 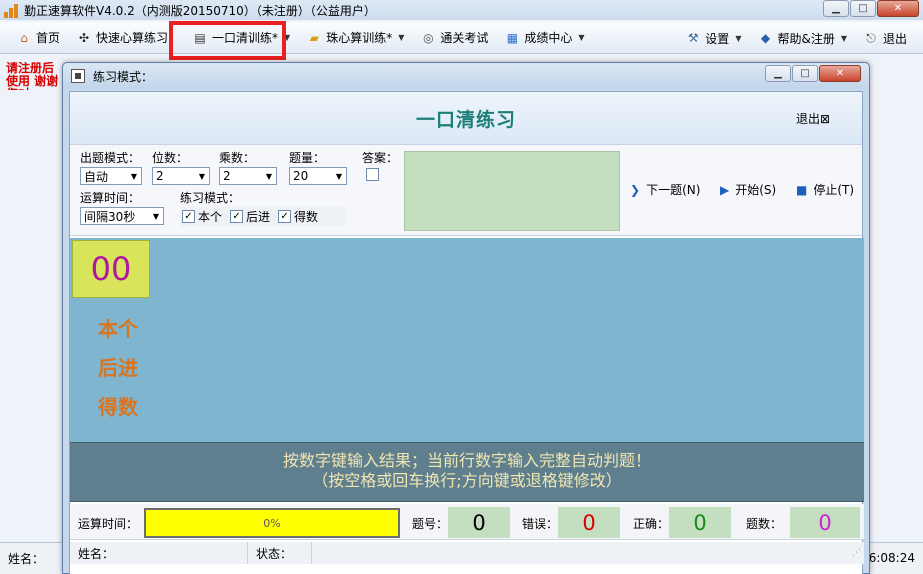 I want to click on practice-title: 一口清练习, so click(x=465, y=119).